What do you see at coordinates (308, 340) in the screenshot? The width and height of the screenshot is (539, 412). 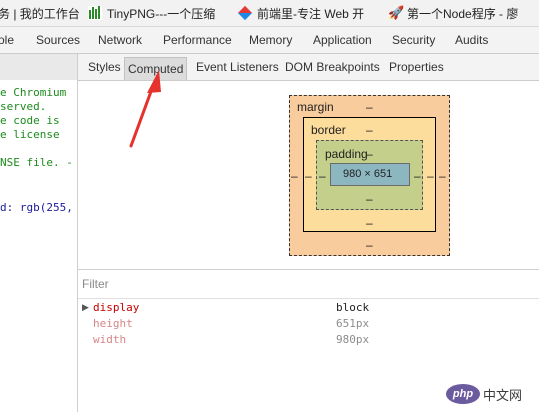 I see `computed-property-row: width 980px` at bounding box center [308, 340].